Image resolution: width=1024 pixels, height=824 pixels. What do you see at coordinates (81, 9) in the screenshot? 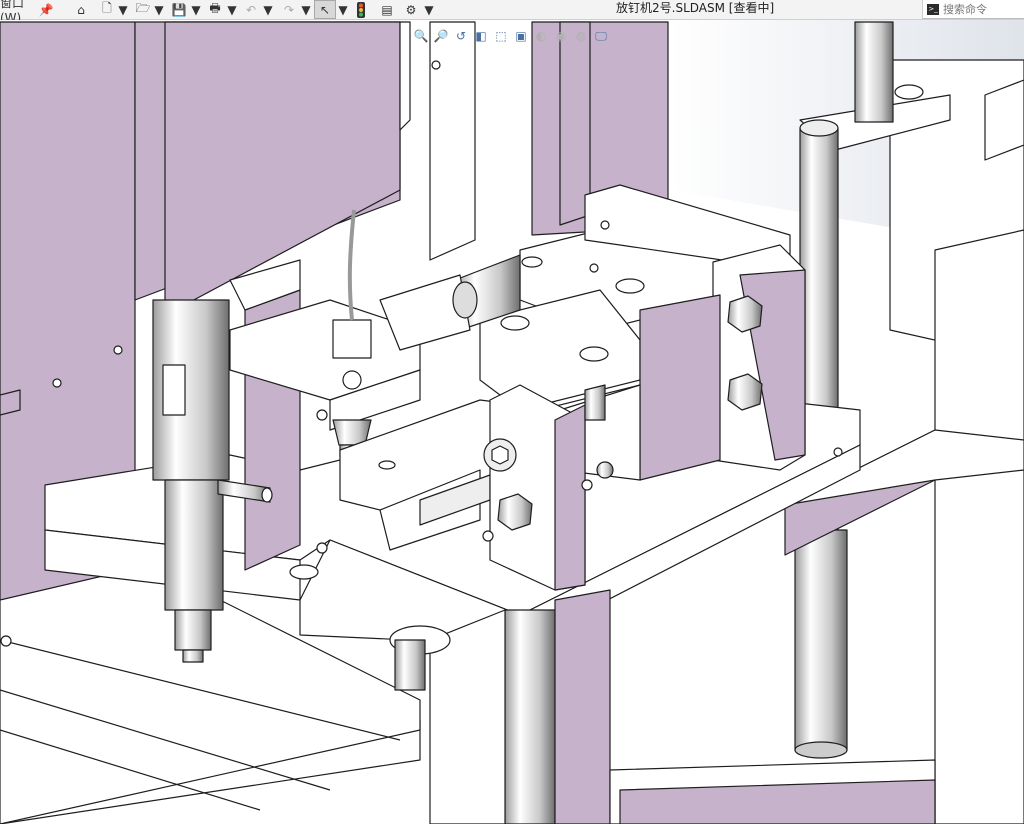
I see `home-icon: ⌂` at bounding box center [81, 9].